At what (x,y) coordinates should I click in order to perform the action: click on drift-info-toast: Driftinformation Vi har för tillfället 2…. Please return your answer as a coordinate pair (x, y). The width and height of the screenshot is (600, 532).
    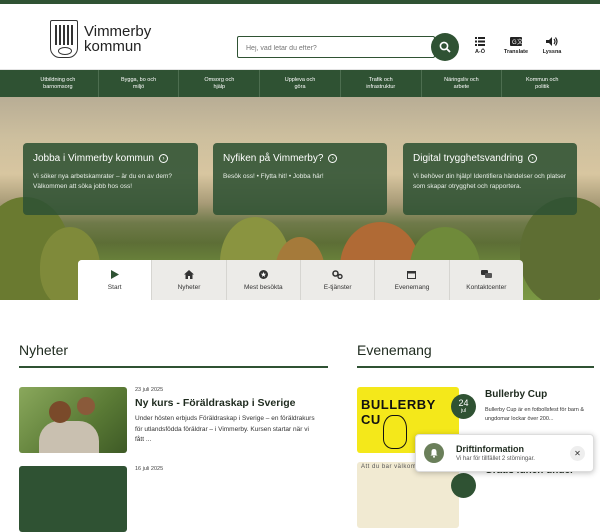
    Looking at the image, I should click on (504, 453).